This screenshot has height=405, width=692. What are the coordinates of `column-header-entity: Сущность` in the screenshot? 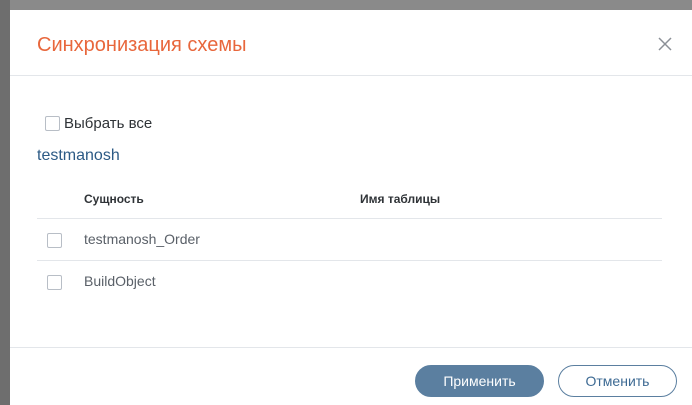 It's located at (114, 199).